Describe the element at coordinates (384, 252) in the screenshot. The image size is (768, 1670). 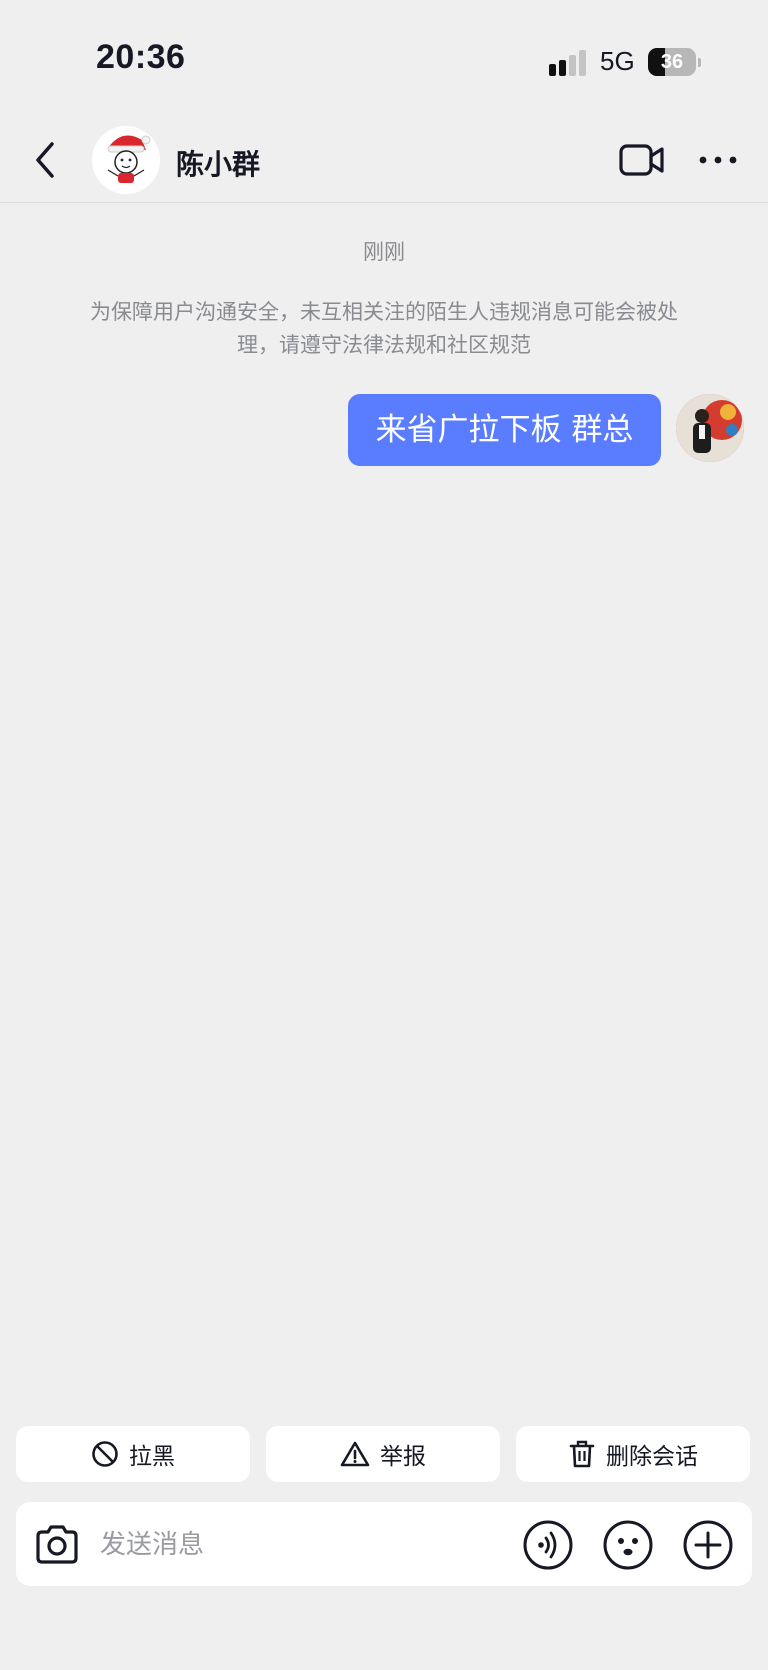
I see `message-timestamp: 刚刚` at that location.